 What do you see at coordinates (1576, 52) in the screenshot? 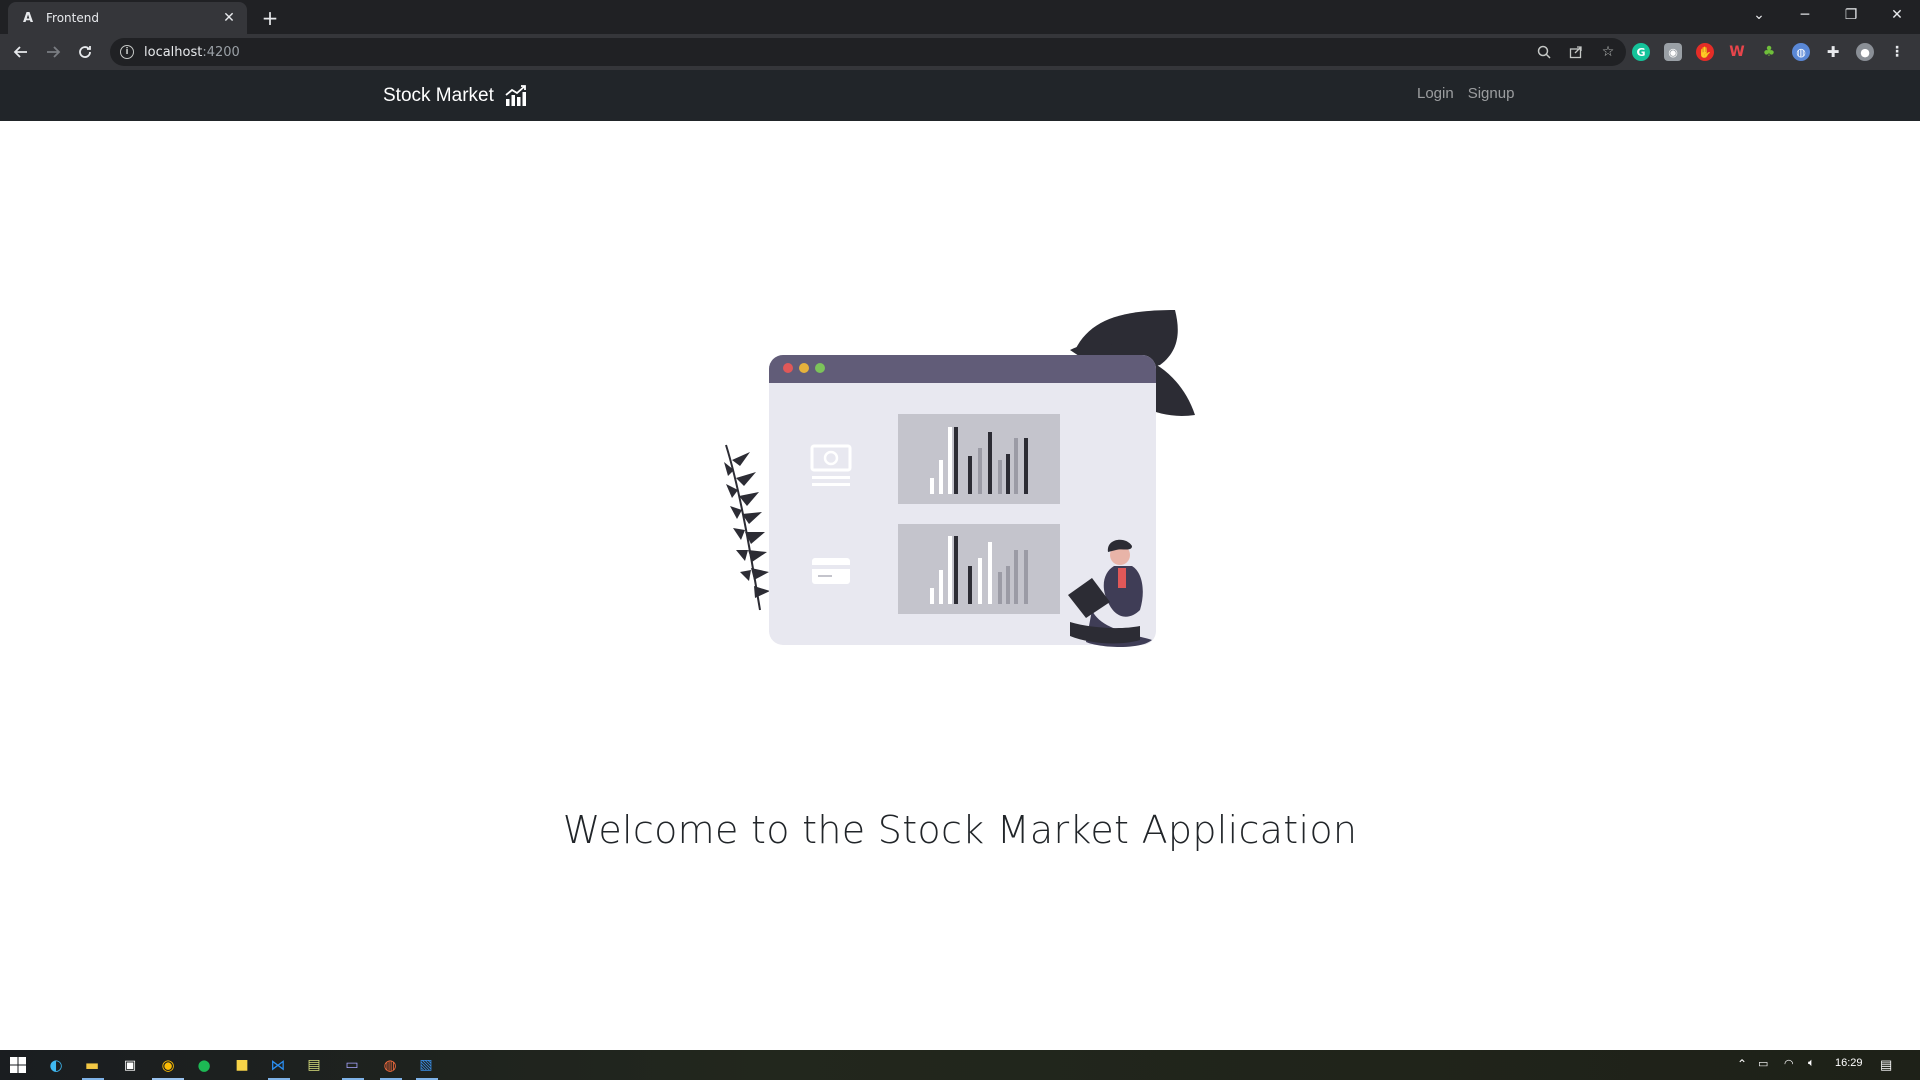
I see `share-icon` at bounding box center [1576, 52].